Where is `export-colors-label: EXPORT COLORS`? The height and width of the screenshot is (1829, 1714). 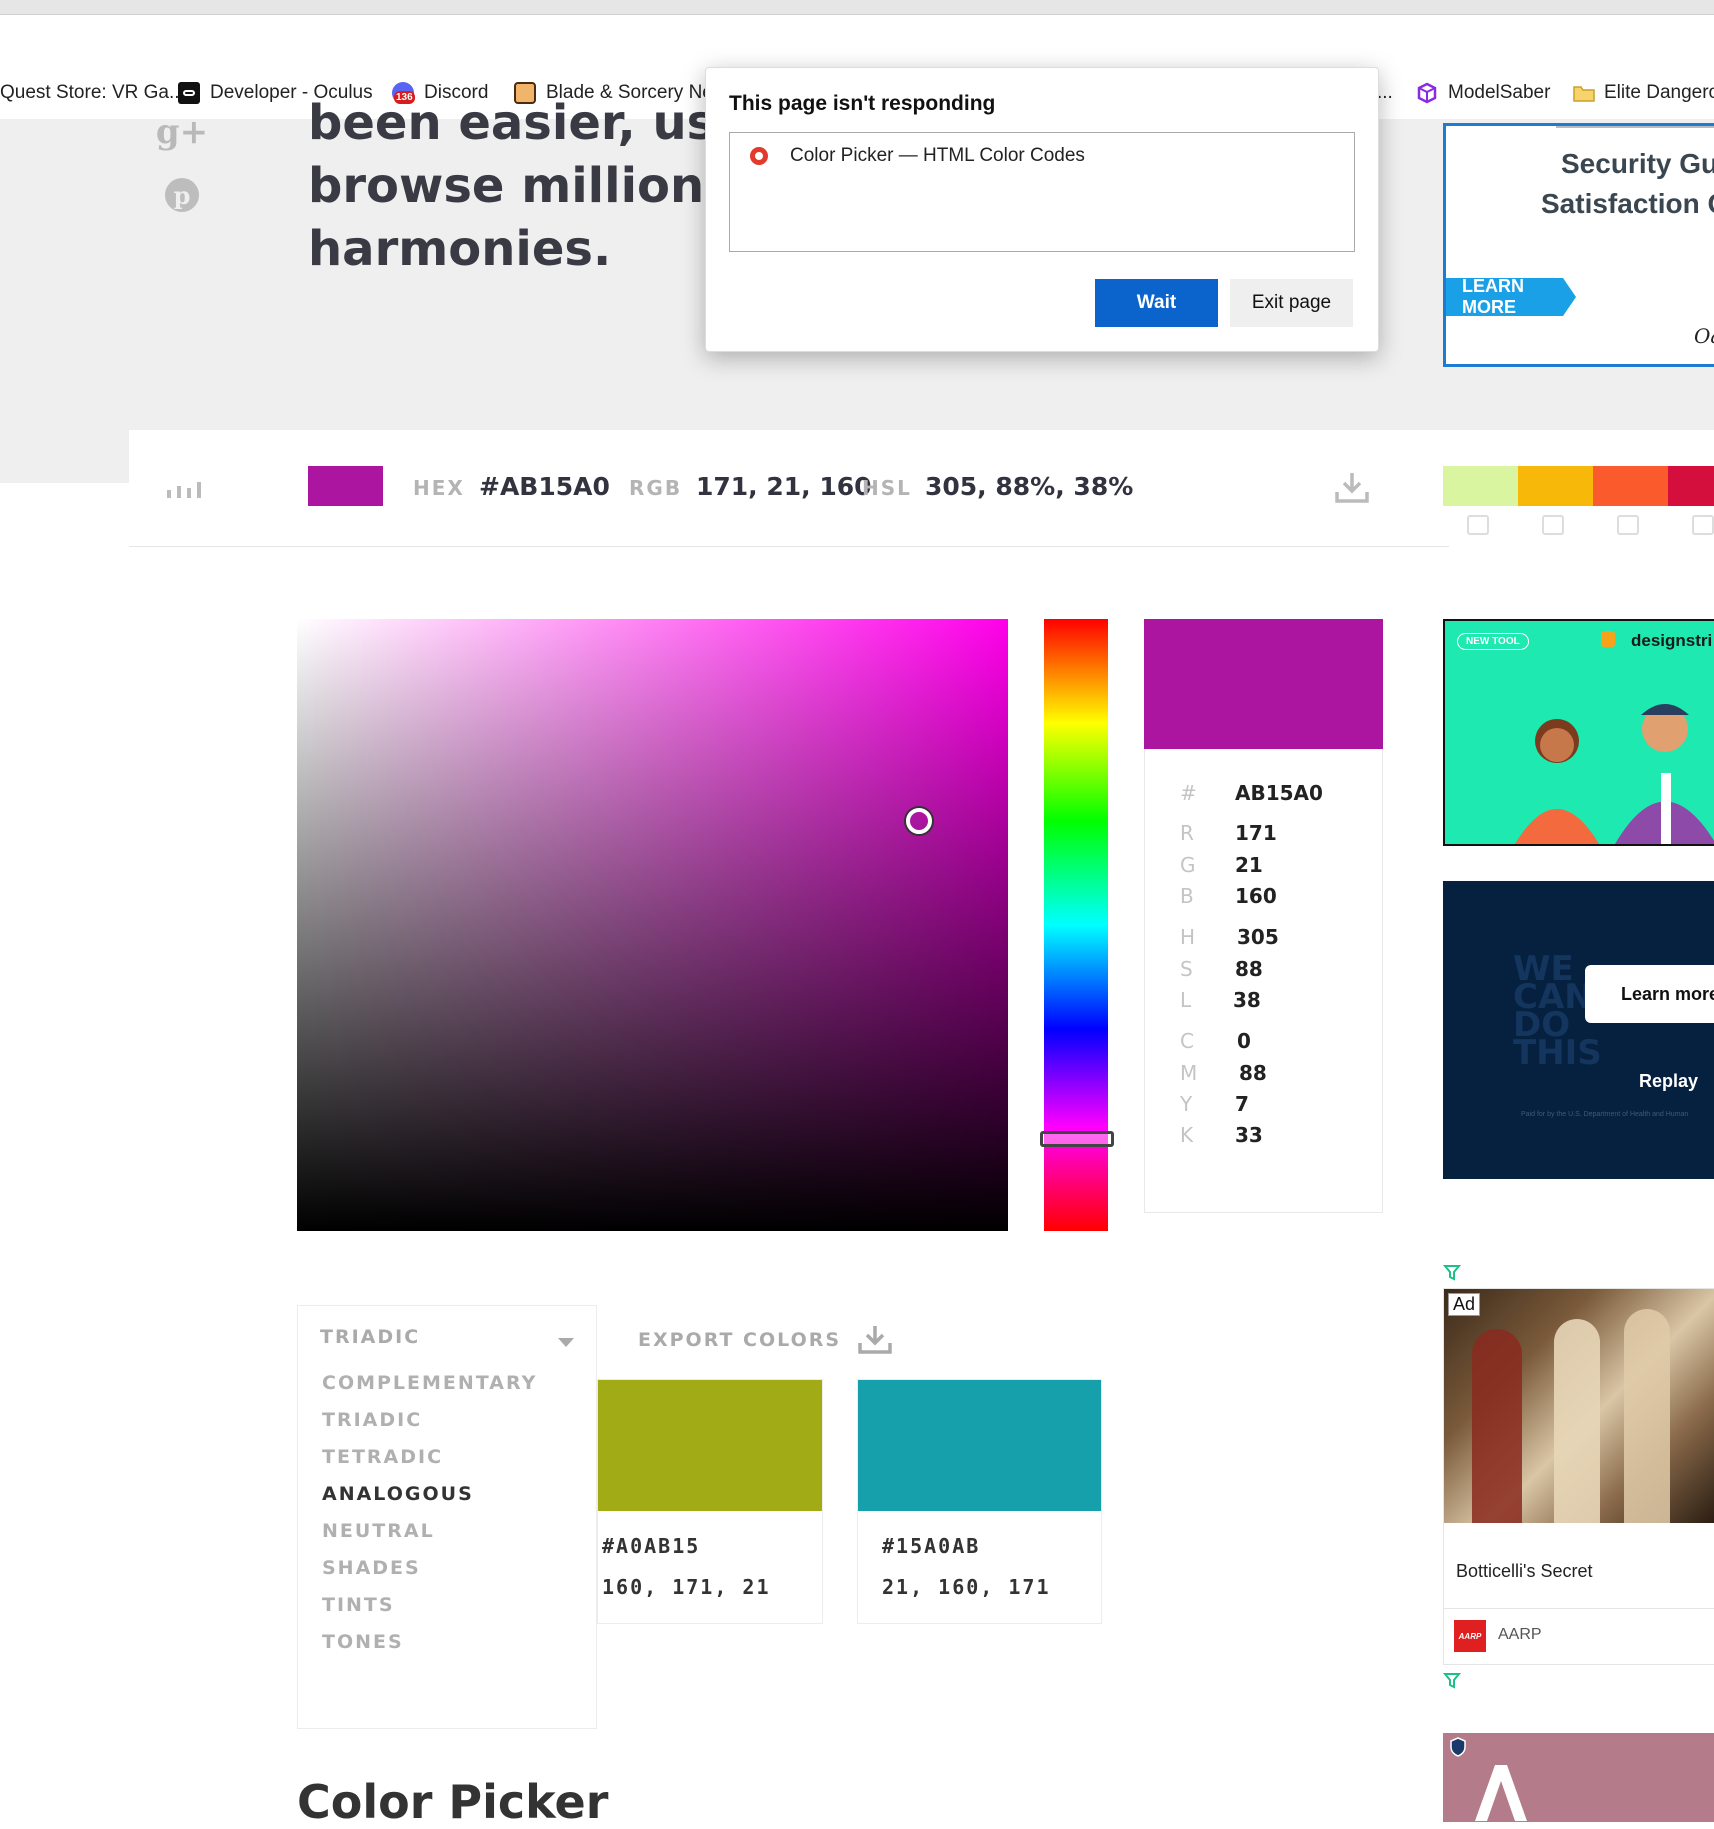 export-colors-label: EXPORT COLORS is located at coordinates (740, 1340).